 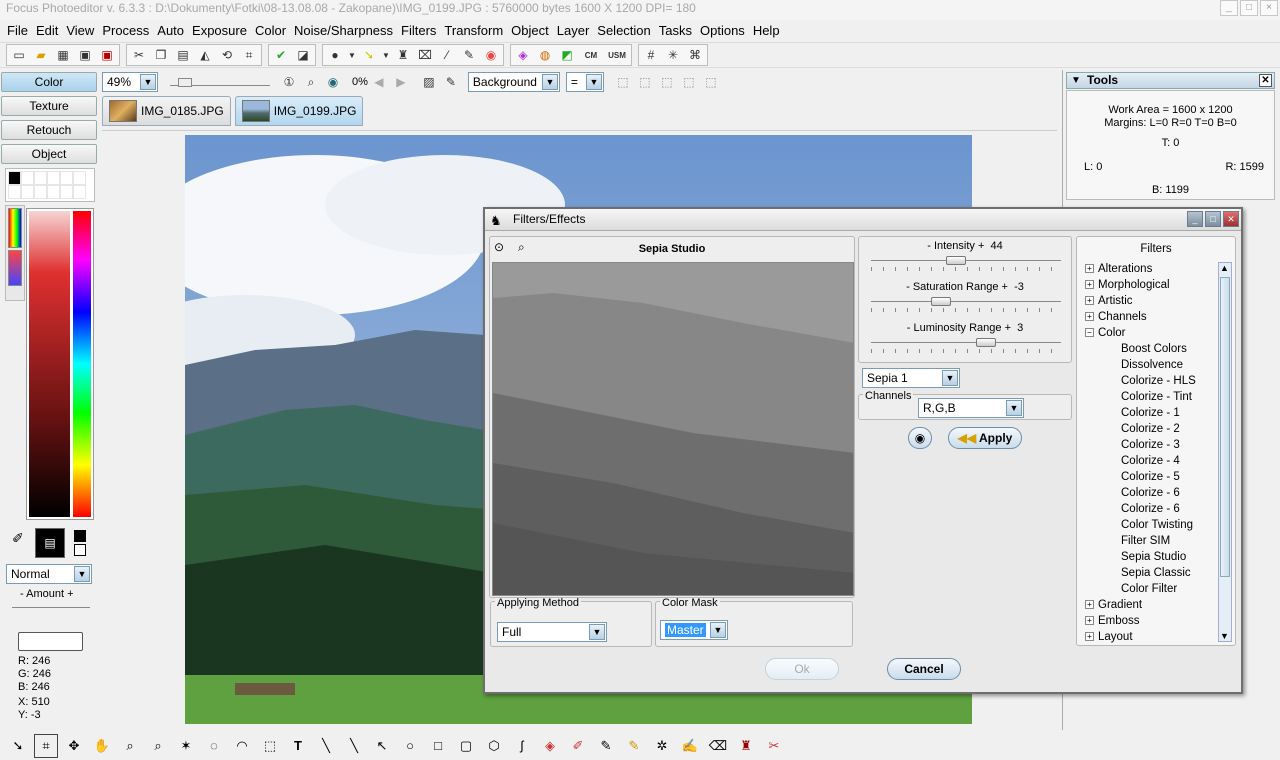 What do you see at coordinates (617, 55) in the screenshot?
I see `usm-icon: USM` at bounding box center [617, 55].